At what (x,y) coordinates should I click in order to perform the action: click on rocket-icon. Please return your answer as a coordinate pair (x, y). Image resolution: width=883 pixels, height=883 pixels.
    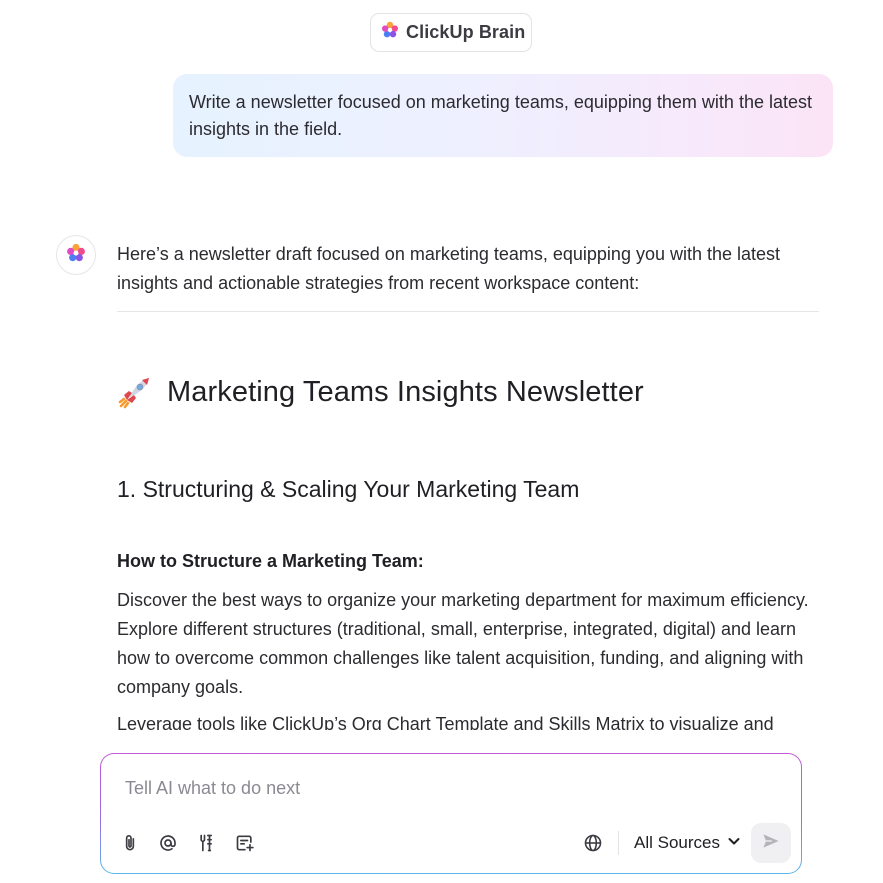
    Looking at the image, I should click on (135, 392).